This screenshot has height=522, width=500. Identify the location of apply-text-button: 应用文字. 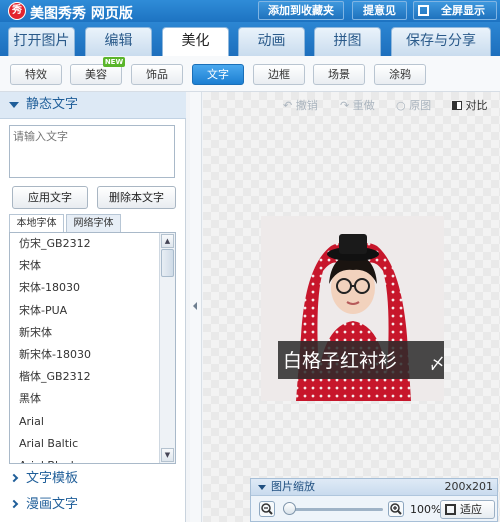
(50, 197).